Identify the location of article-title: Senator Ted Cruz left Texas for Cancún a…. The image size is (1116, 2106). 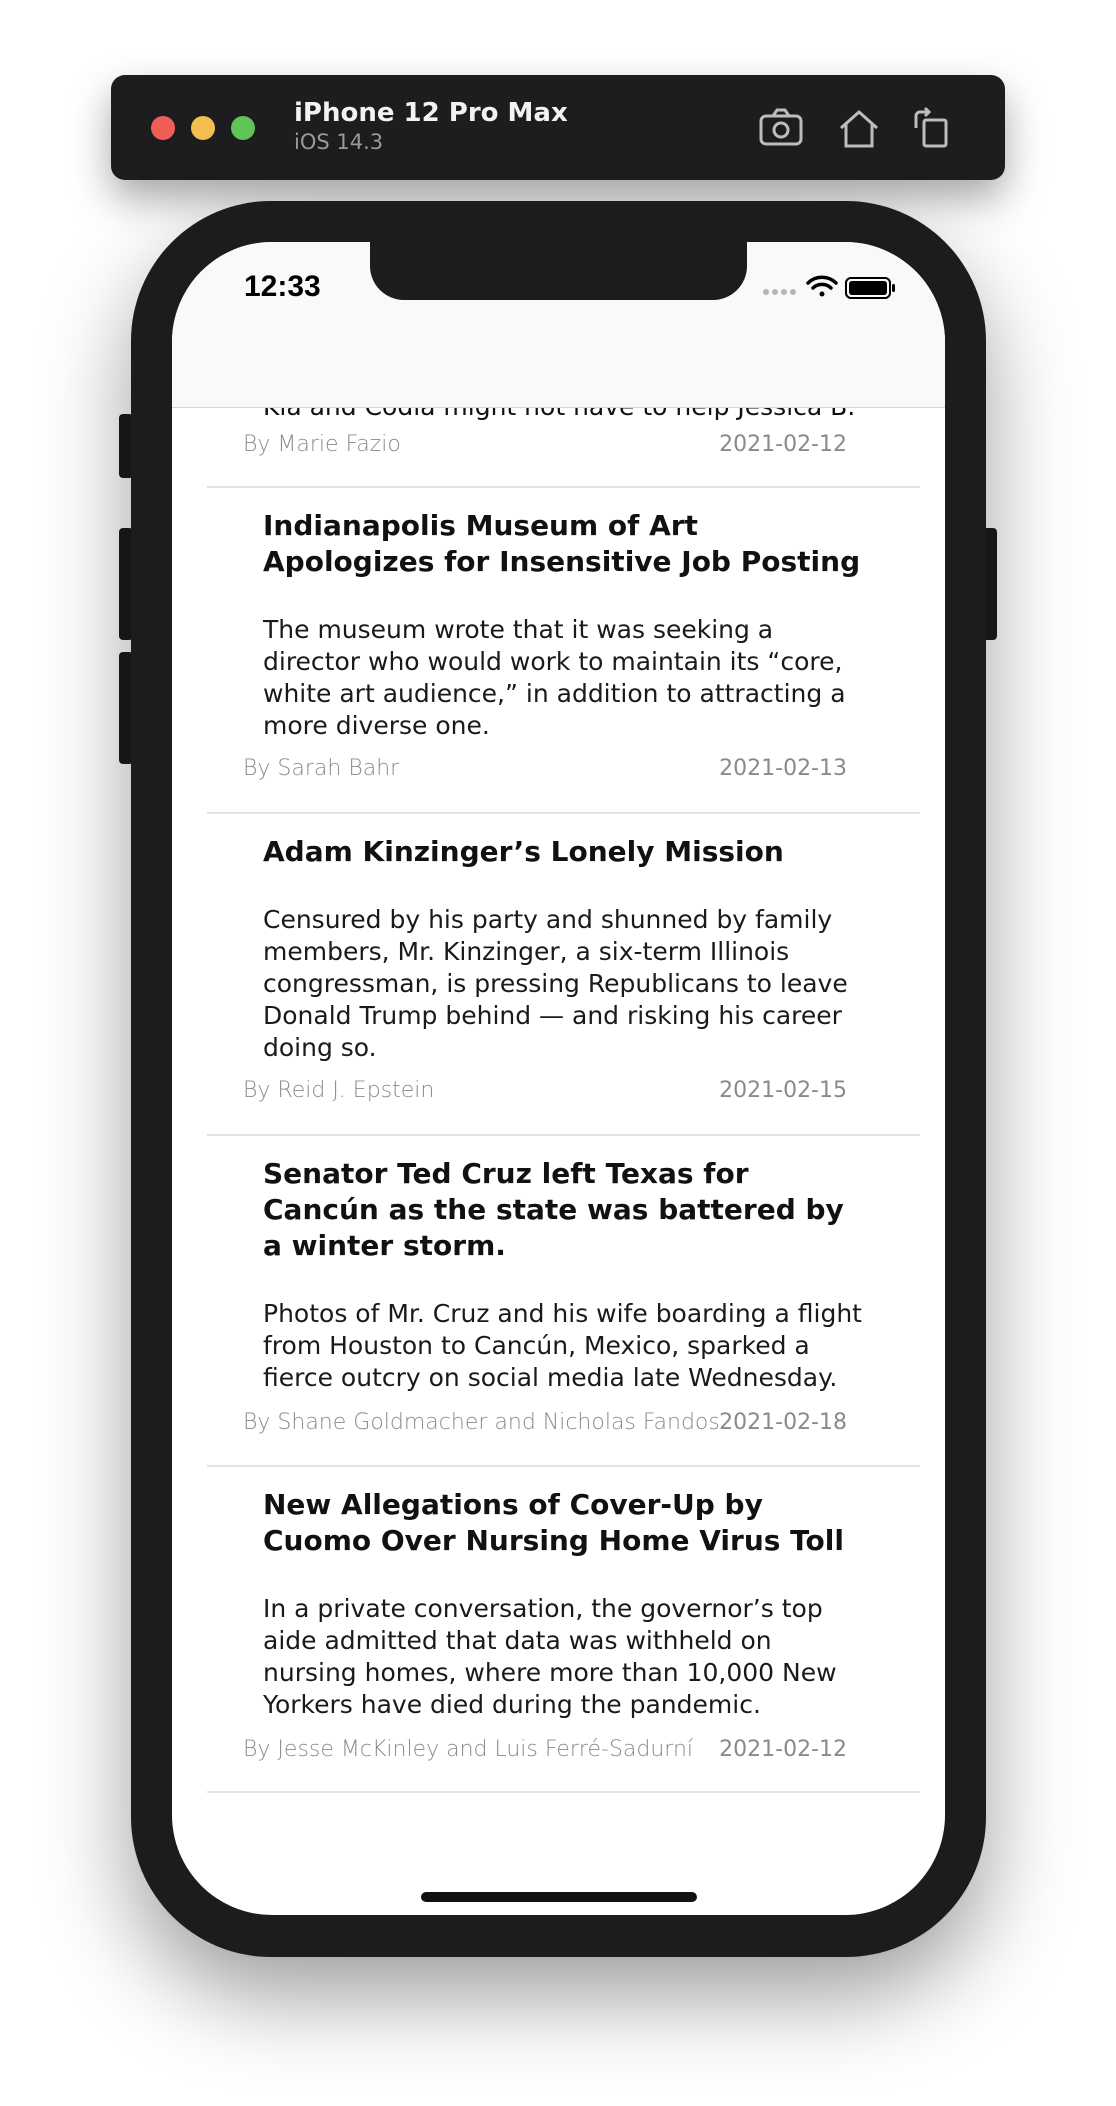
(553, 1209).